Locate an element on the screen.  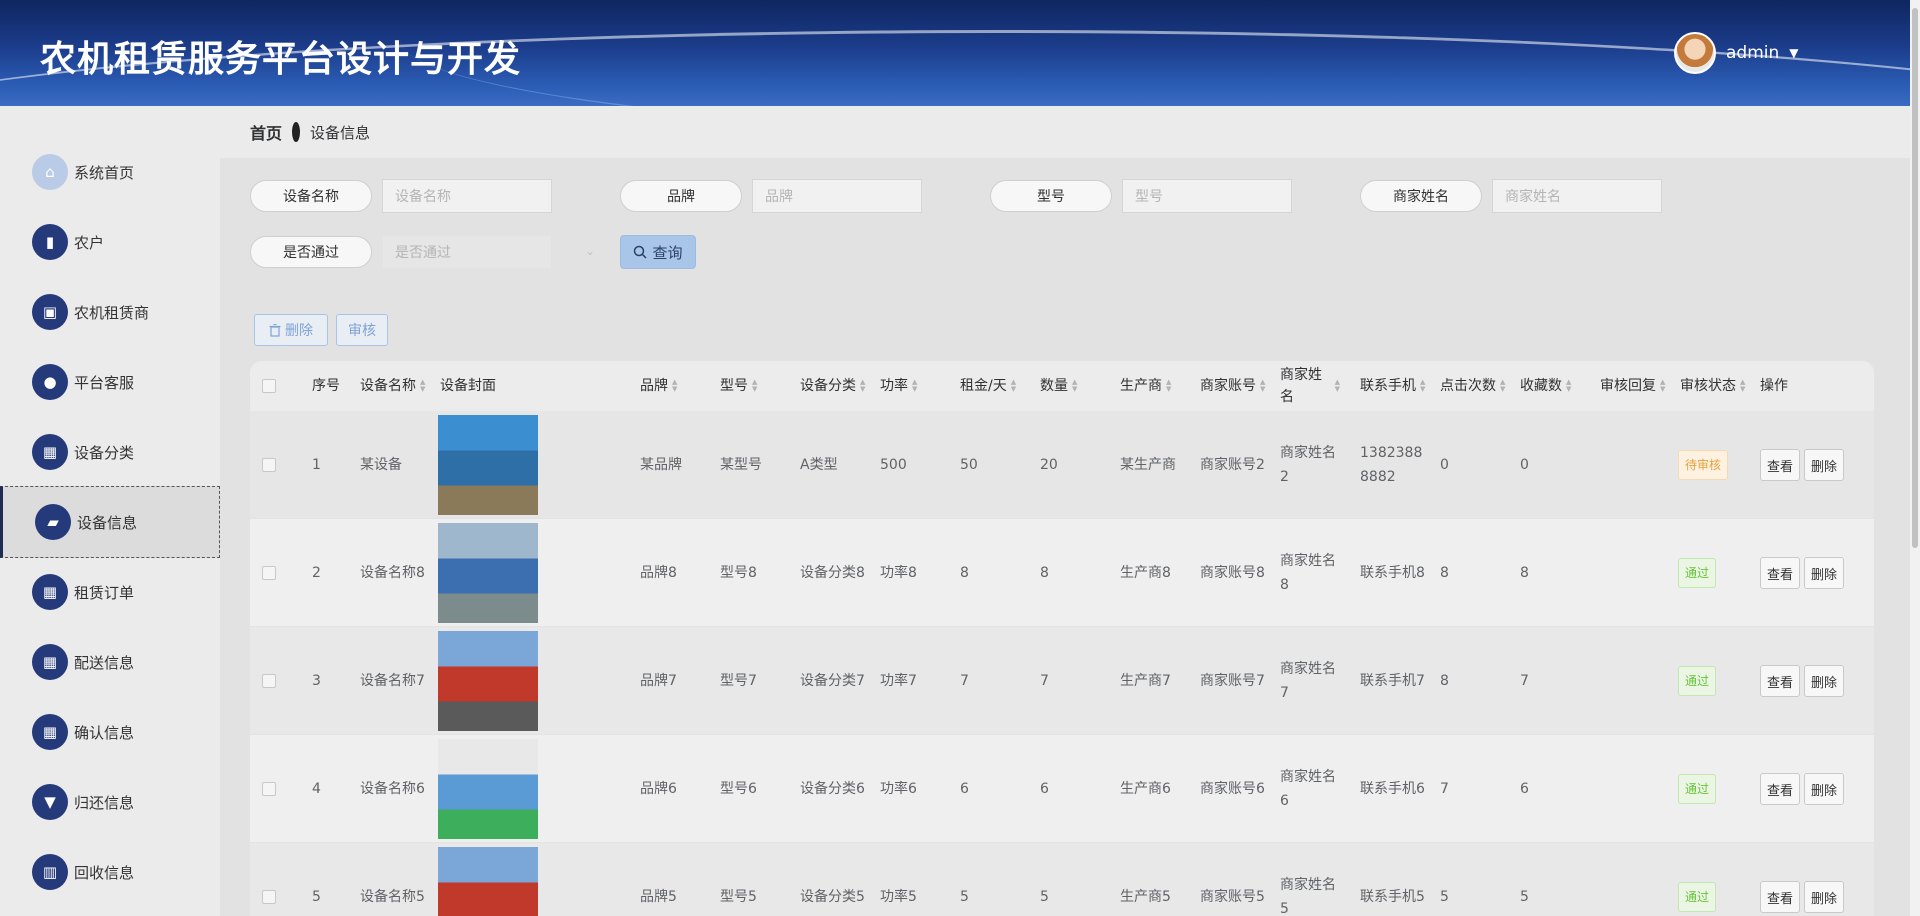
name-input is located at coordinates (467, 196).